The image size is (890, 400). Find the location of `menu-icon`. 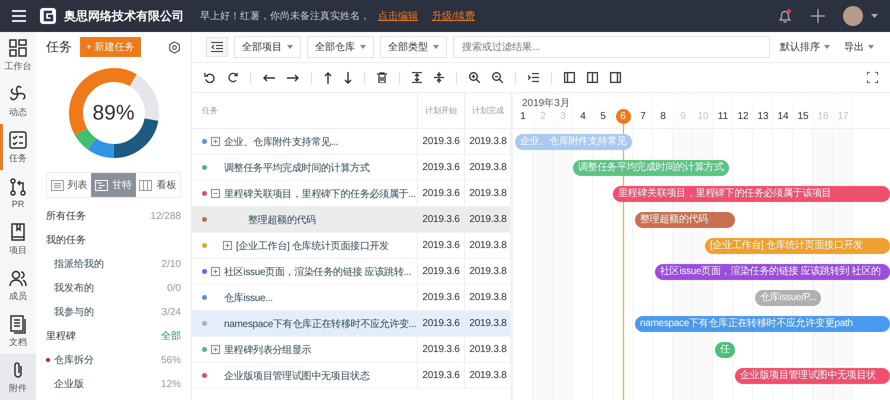

menu-icon is located at coordinates (19, 16).